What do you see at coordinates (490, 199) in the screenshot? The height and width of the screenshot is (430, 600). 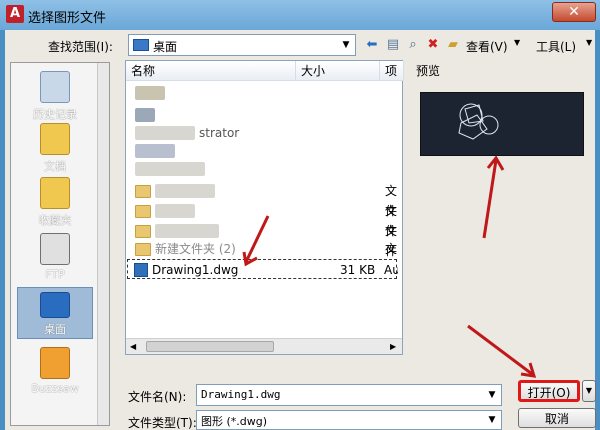 I see `annotation-arrow-preview` at bounding box center [490, 199].